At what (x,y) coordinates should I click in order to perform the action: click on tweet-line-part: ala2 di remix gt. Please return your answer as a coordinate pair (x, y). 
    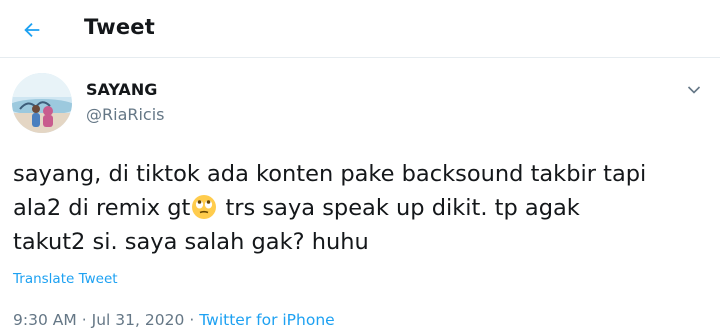
    Looking at the image, I should click on (102, 208).